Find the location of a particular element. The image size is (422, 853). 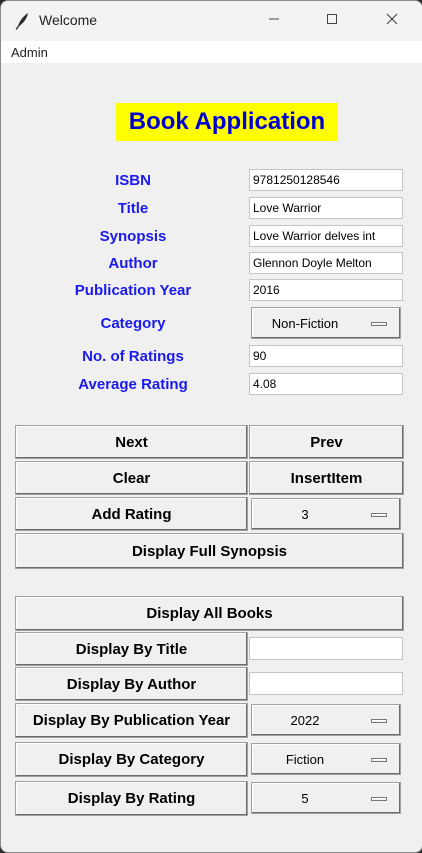

insert-item-button: InsertItem is located at coordinates (326, 478).